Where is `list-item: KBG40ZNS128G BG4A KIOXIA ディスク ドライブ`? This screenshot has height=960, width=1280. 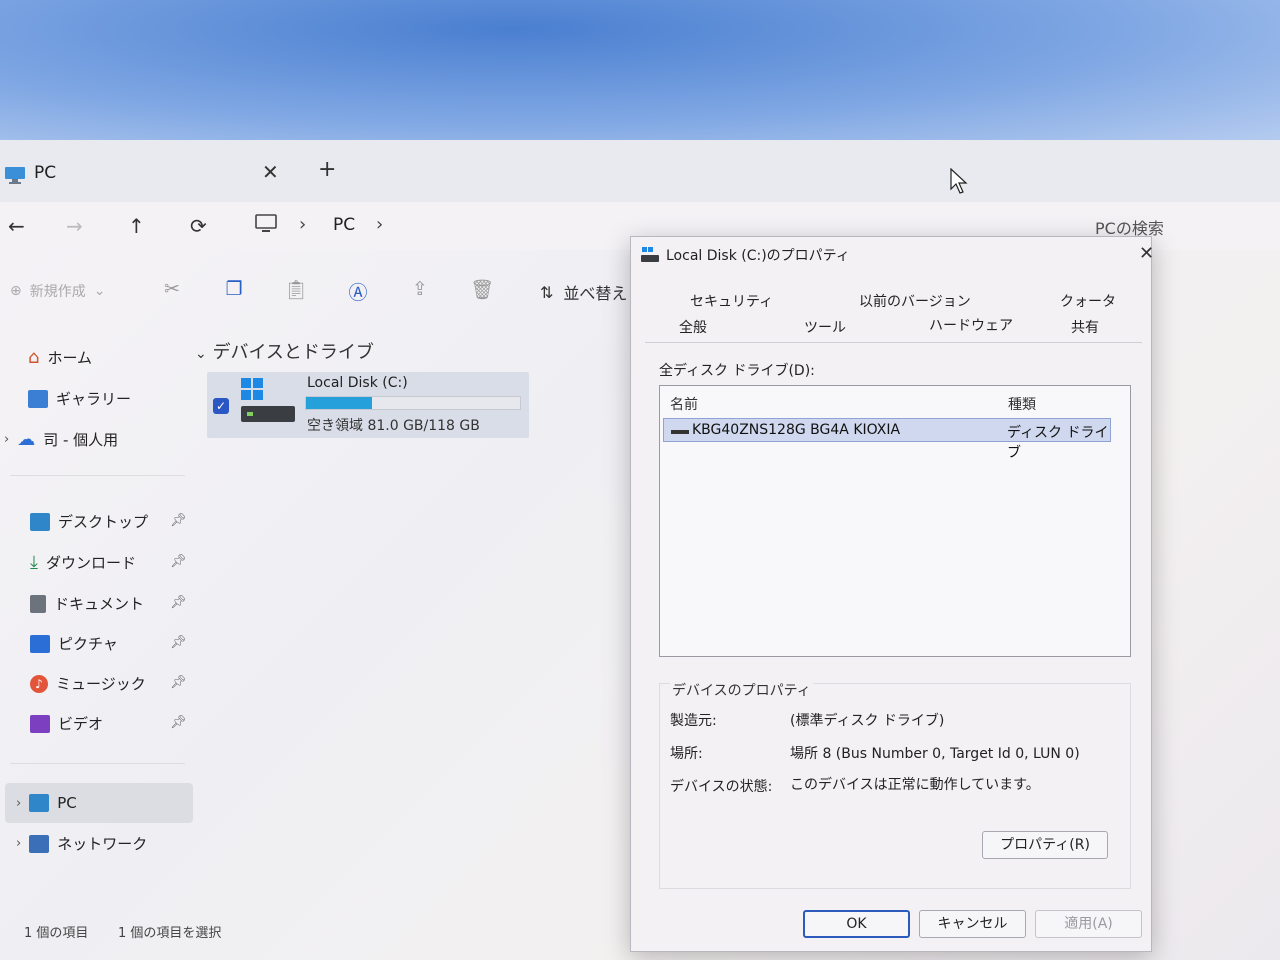
list-item: KBG40ZNS128G BG4A KIOXIA ディスク ドライブ is located at coordinates (887, 439).